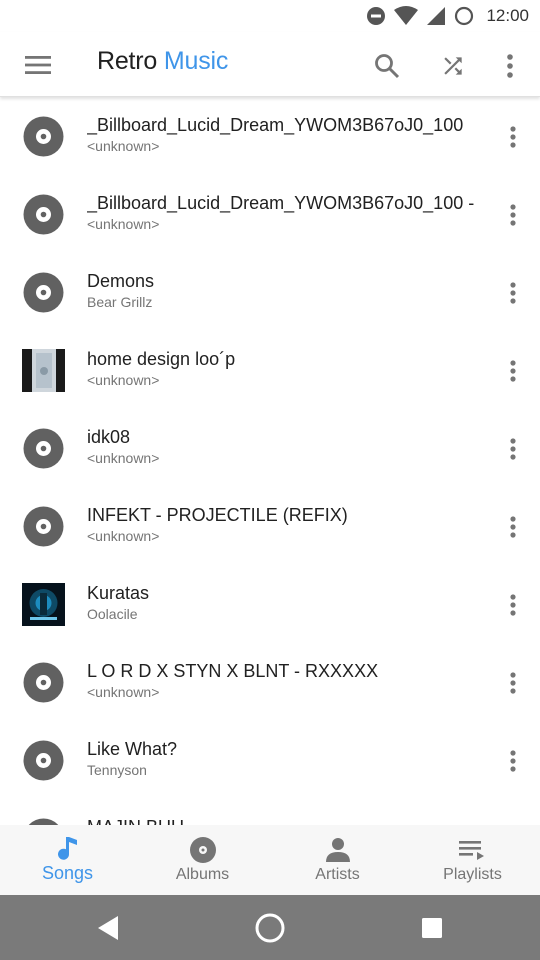 The height and width of the screenshot is (960, 540). I want to click on overflow-menu-button, so click(510, 66).